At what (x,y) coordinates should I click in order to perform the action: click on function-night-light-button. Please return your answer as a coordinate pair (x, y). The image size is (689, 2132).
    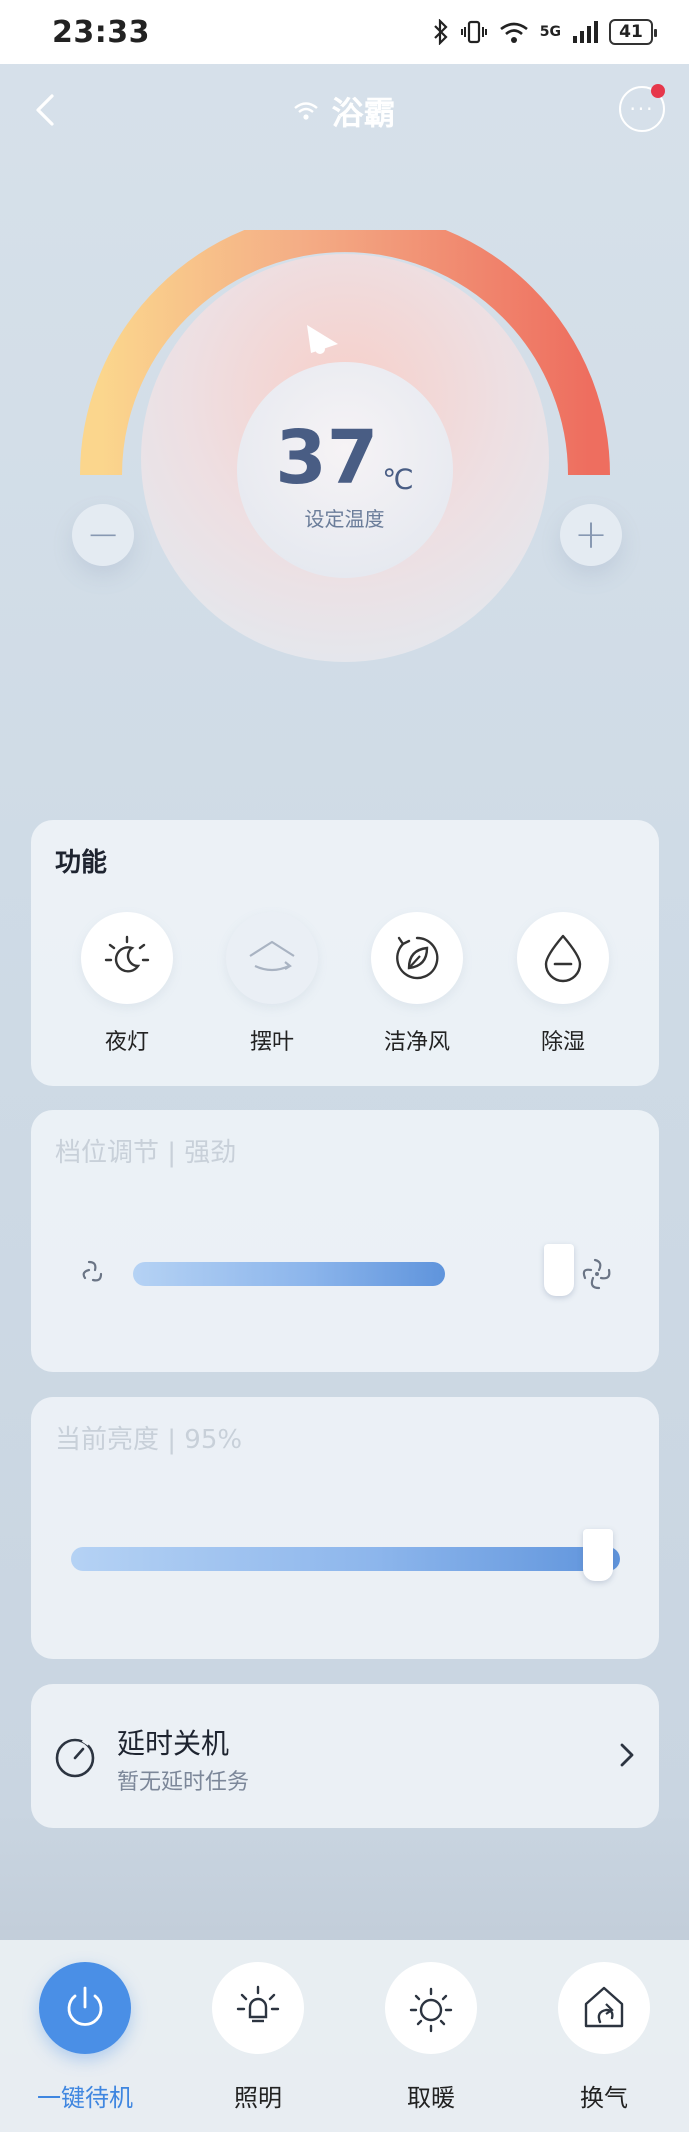
    Looking at the image, I should click on (127, 958).